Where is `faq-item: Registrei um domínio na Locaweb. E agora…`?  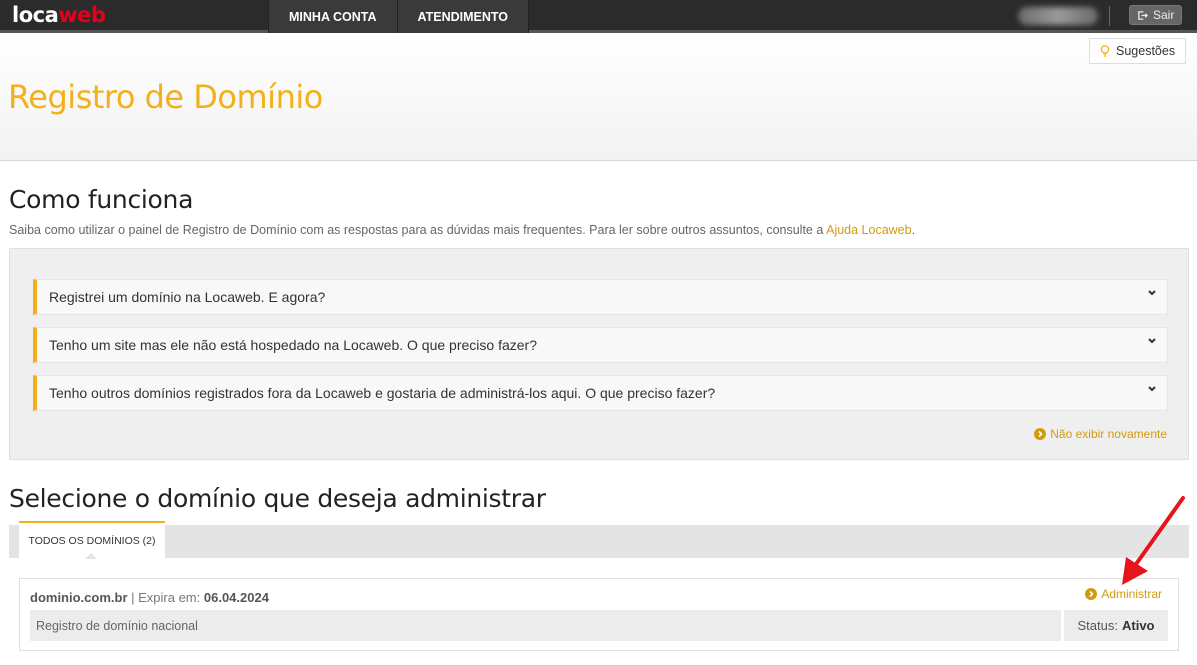 faq-item: Registrei um domínio na Locaweb. E agora… is located at coordinates (600, 297).